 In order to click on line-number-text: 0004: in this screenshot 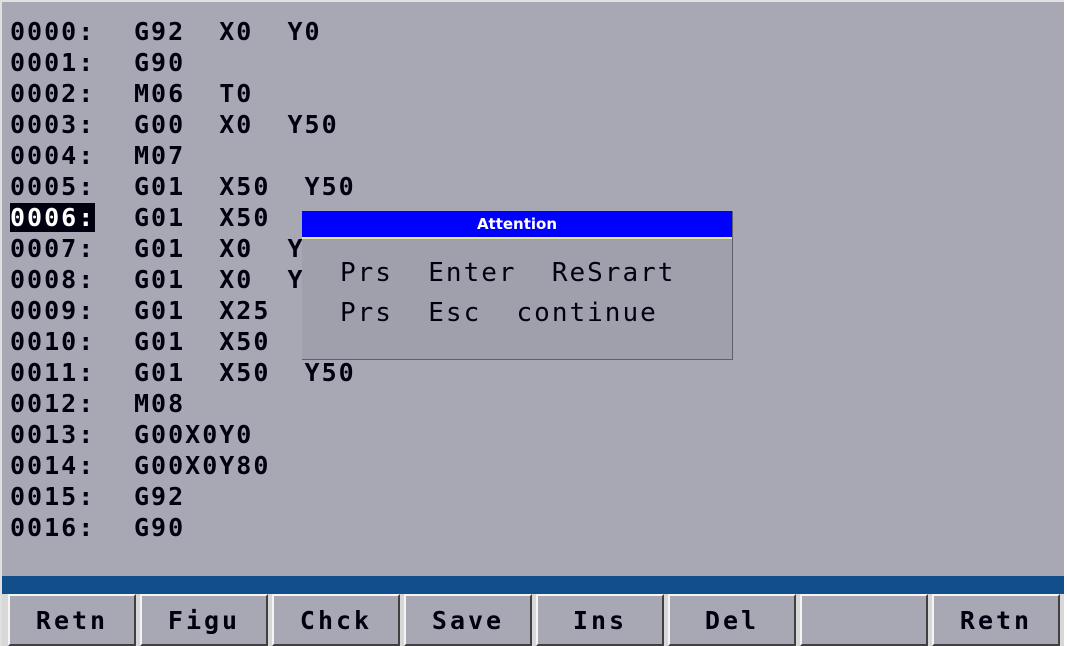, I will do `click(53, 155)`.